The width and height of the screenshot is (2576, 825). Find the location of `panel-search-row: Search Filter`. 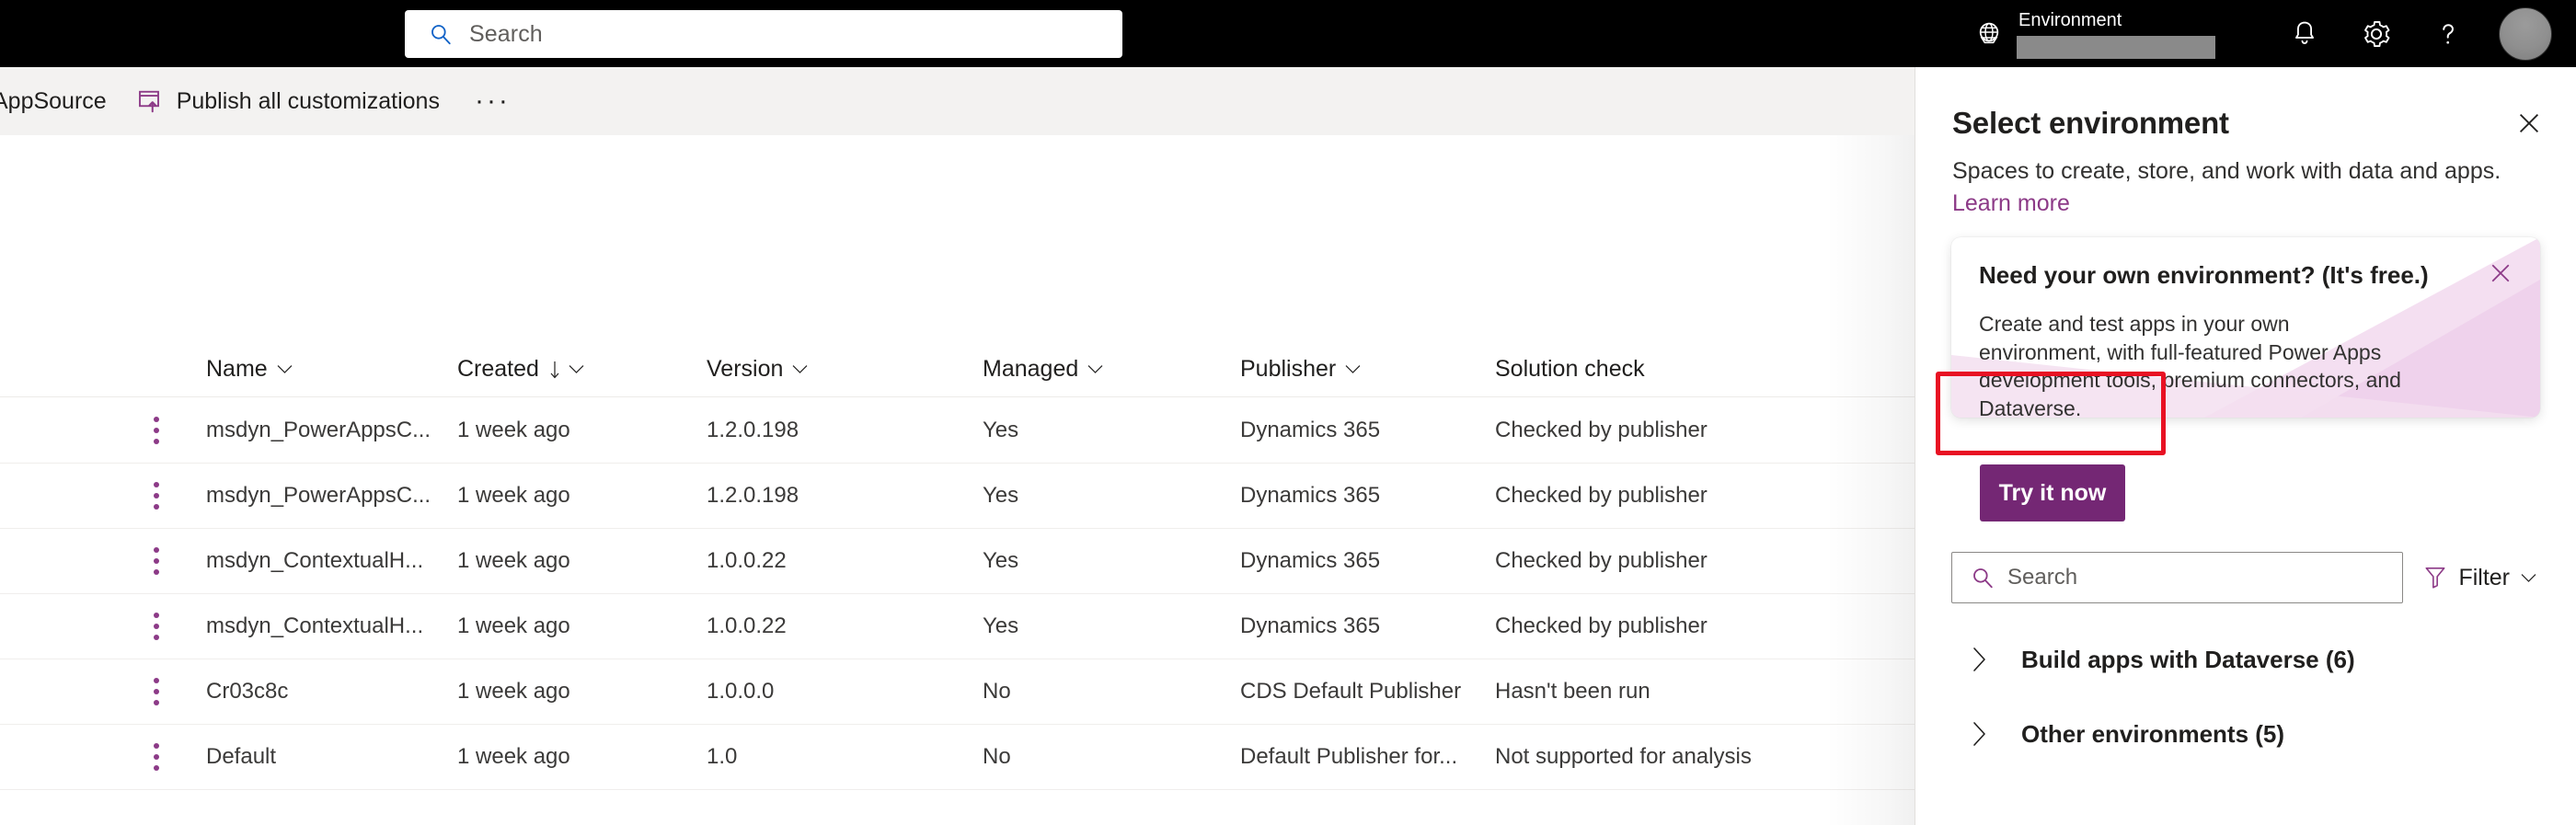

panel-search-row: Search Filter is located at coordinates (2245, 577).